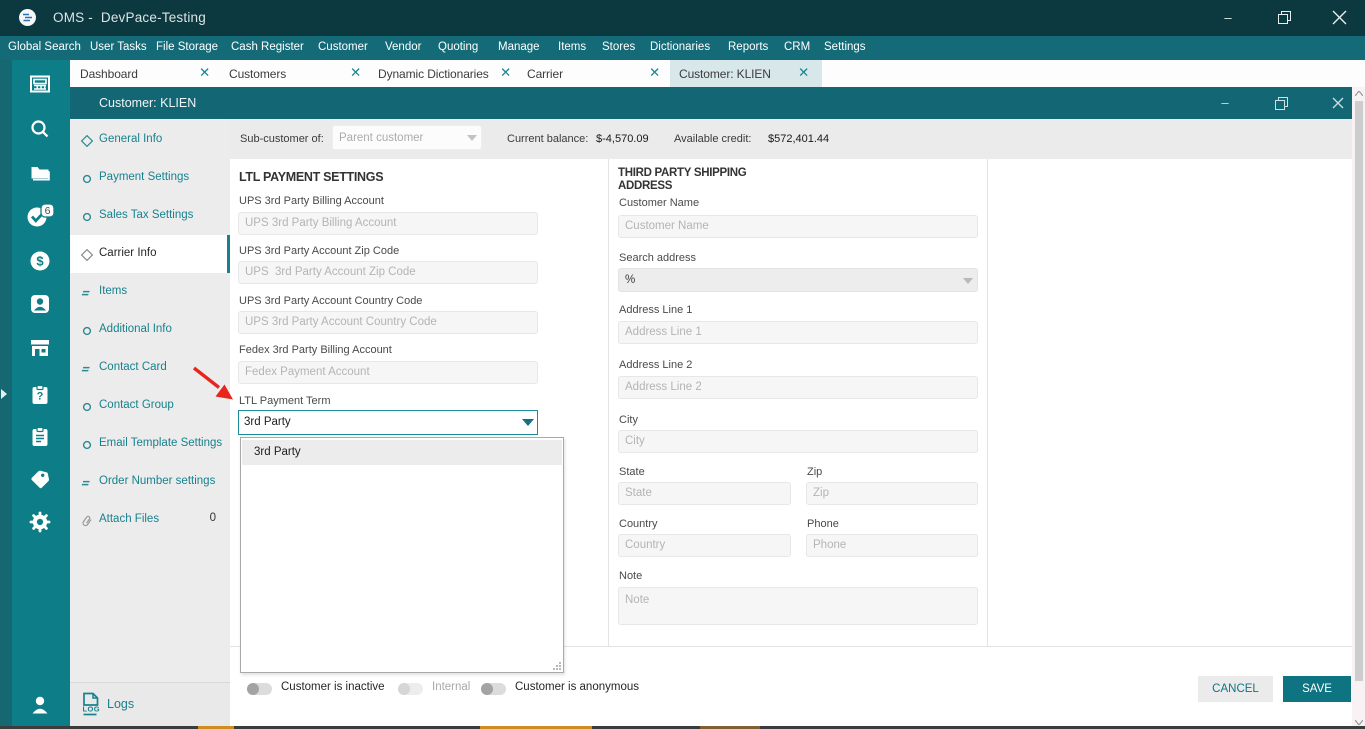 The image size is (1365, 729). I want to click on svg-text: 6, so click(48, 211).